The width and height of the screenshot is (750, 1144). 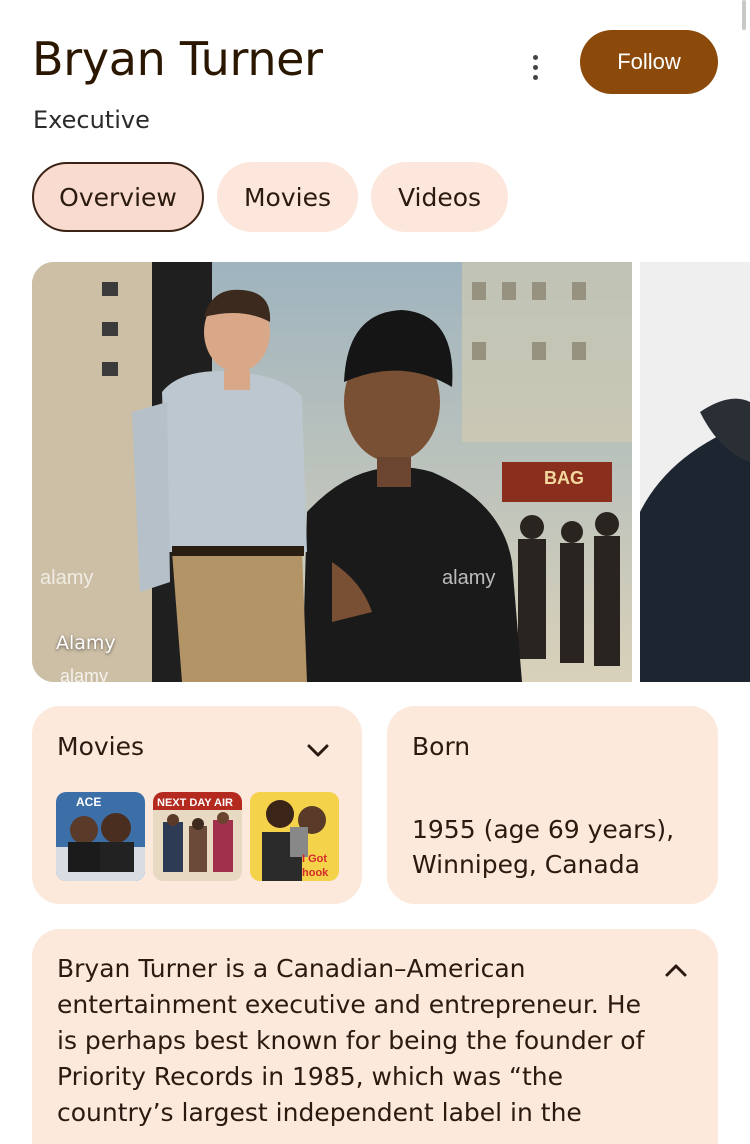 What do you see at coordinates (543, 847) in the screenshot?
I see `born-value: 1955 (age 69 years), Winnipeg, Canada` at bounding box center [543, 847].